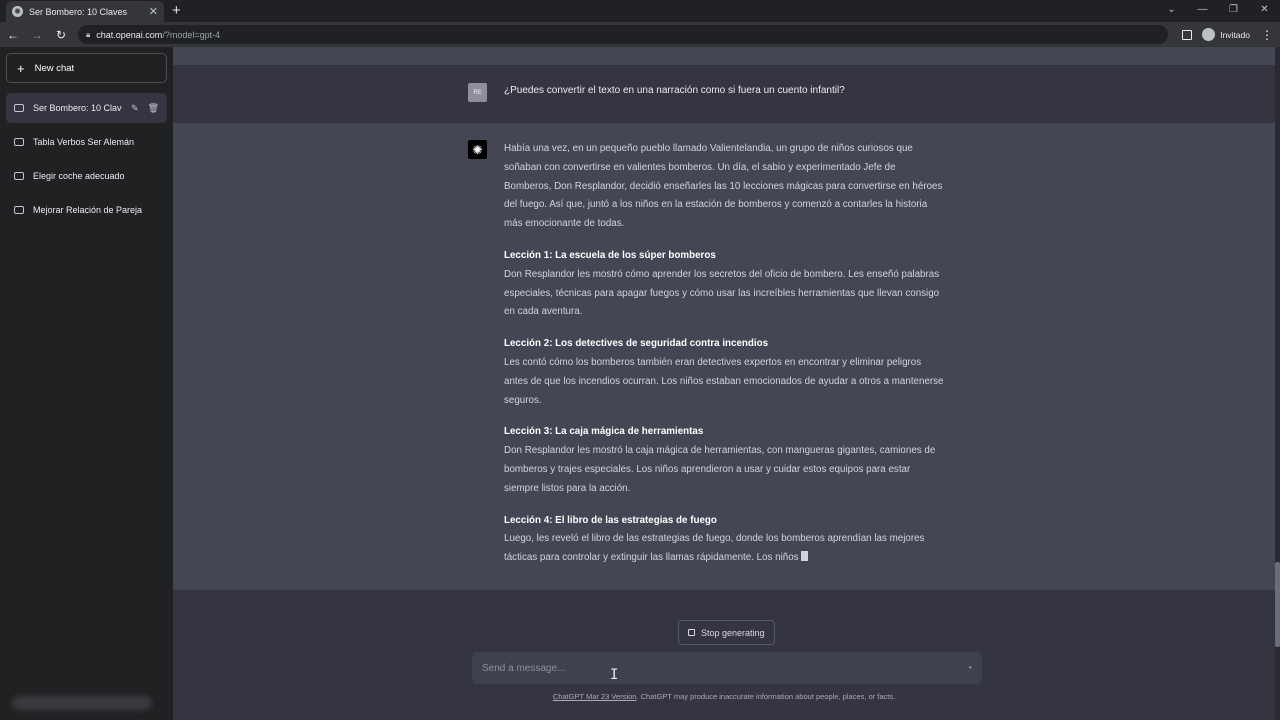  Describe the element at coordinates (88, 35) in the screenshot. I see `lock-icon: 🔒︎` at that location.